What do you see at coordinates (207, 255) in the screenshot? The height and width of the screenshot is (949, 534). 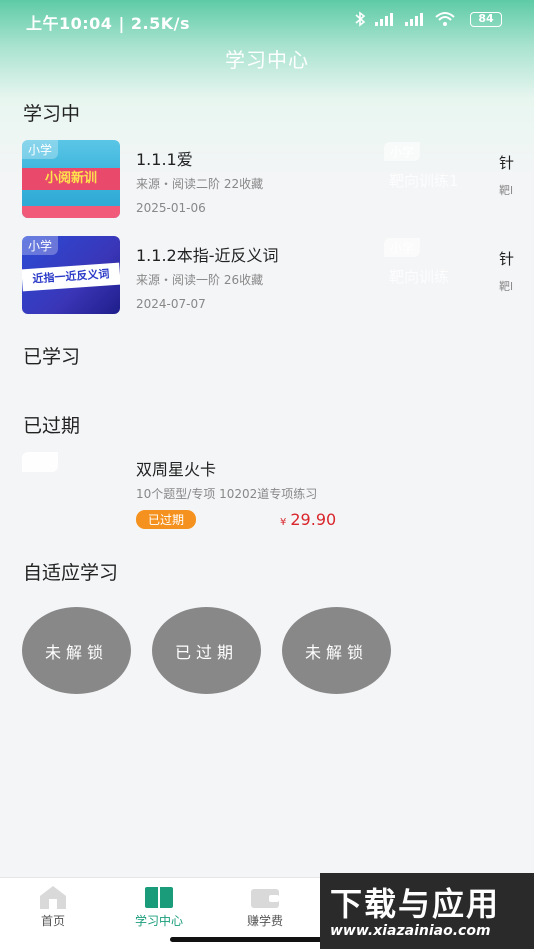 I see `course-name: 1.1.2本指-近反义词` at bounding box center [207, 255].